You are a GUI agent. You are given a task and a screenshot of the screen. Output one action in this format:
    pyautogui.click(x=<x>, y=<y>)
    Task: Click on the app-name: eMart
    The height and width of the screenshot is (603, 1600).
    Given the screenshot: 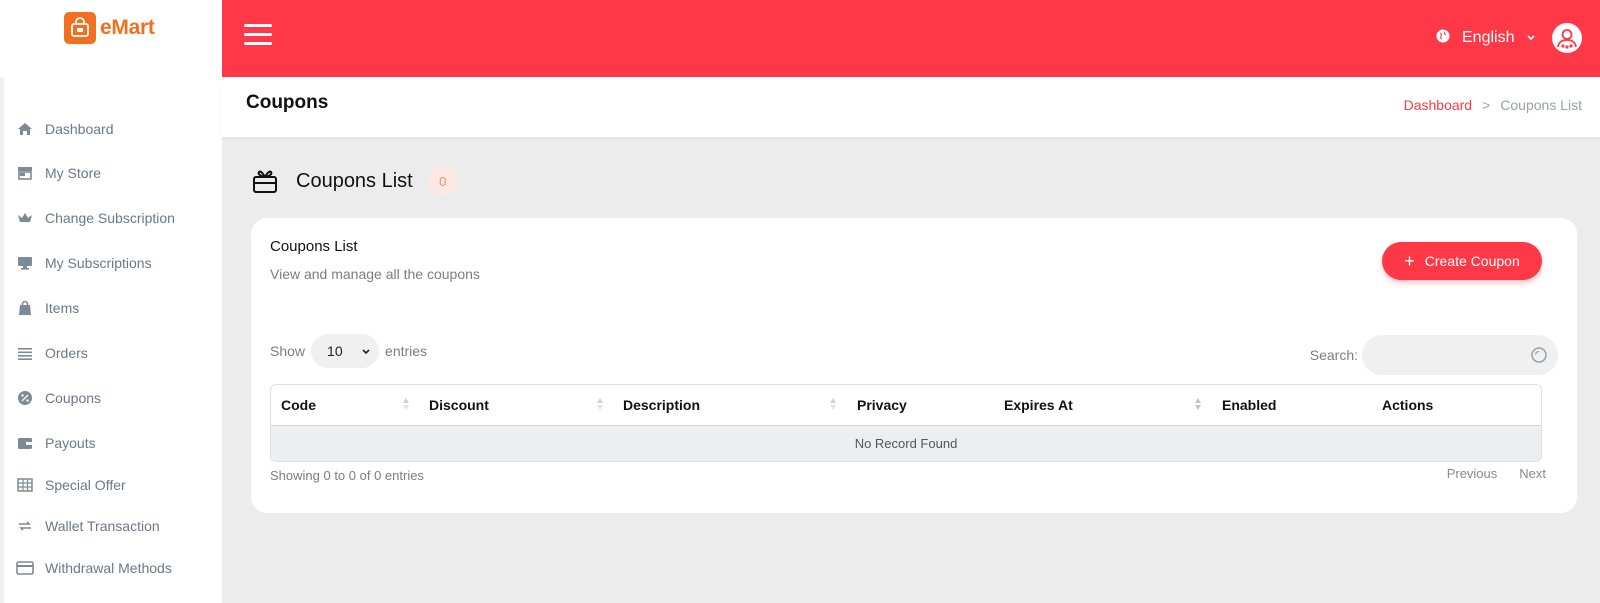 What is the action you would take?
    pyautogui.click(x=127, y=27)
    